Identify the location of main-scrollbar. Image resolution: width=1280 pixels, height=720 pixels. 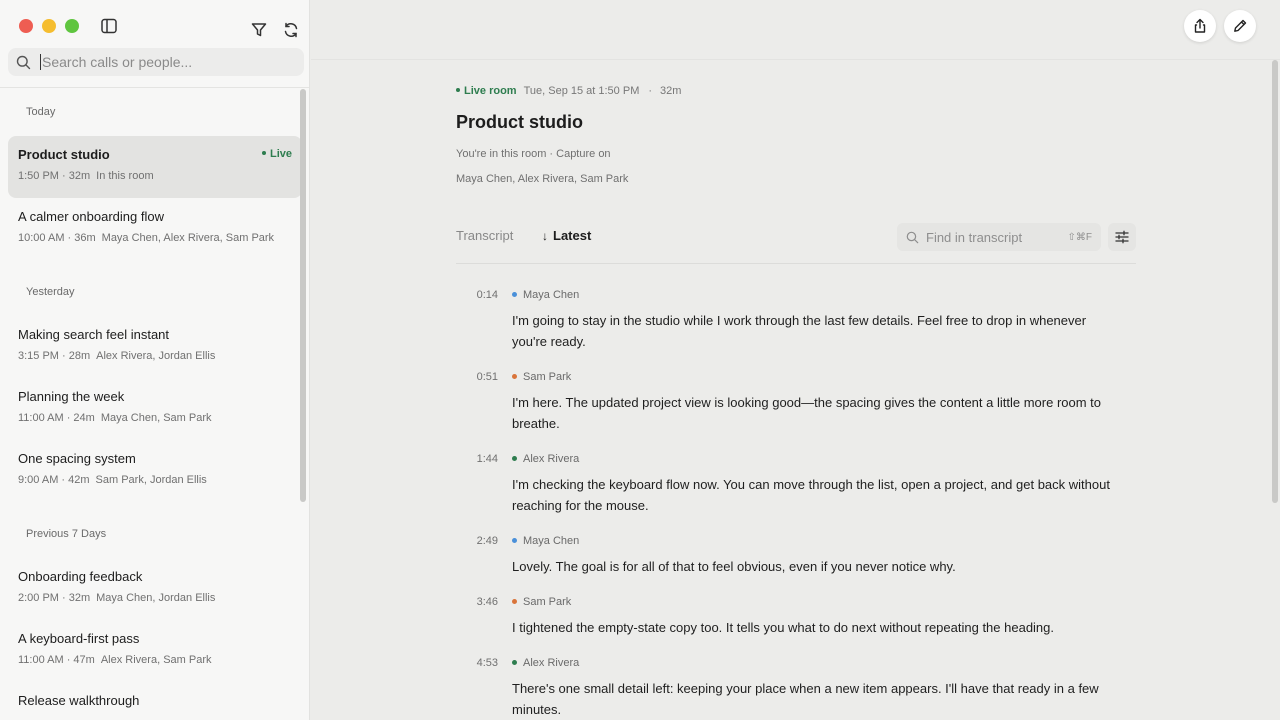
(1275, 281).